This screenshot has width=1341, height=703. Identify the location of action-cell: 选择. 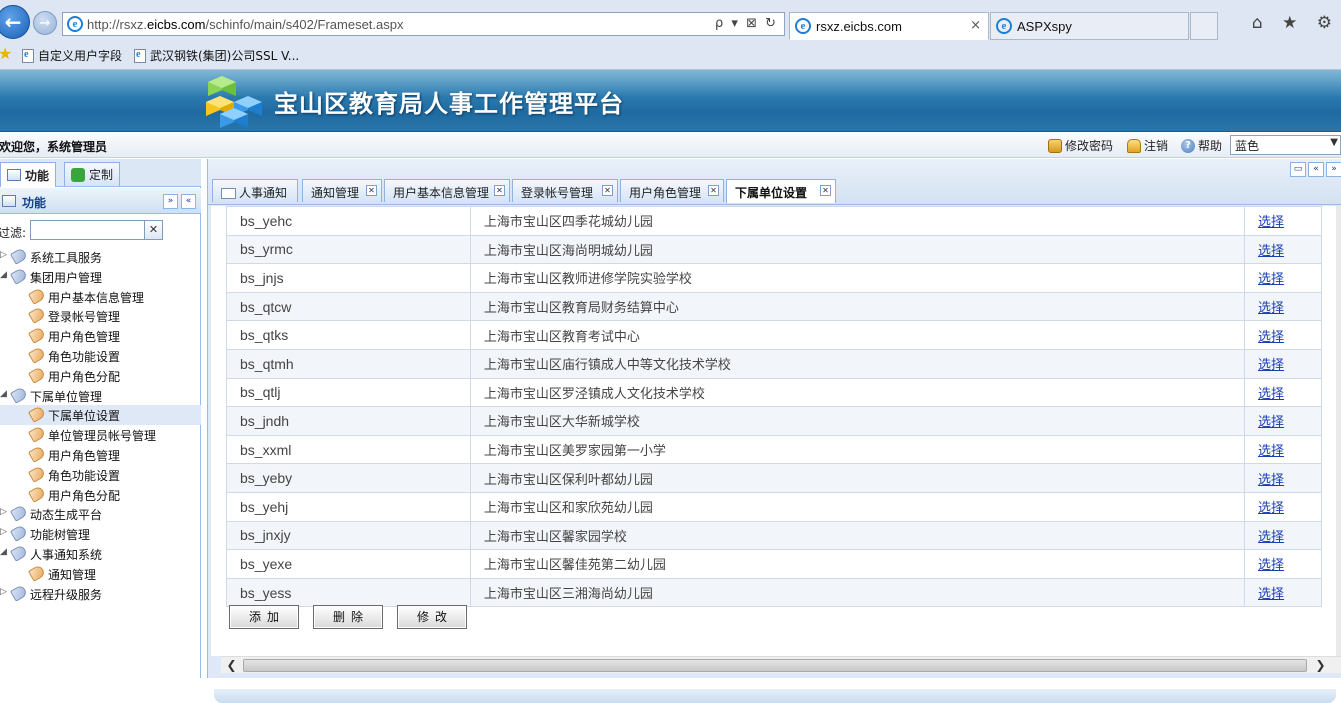
(1283, 392).